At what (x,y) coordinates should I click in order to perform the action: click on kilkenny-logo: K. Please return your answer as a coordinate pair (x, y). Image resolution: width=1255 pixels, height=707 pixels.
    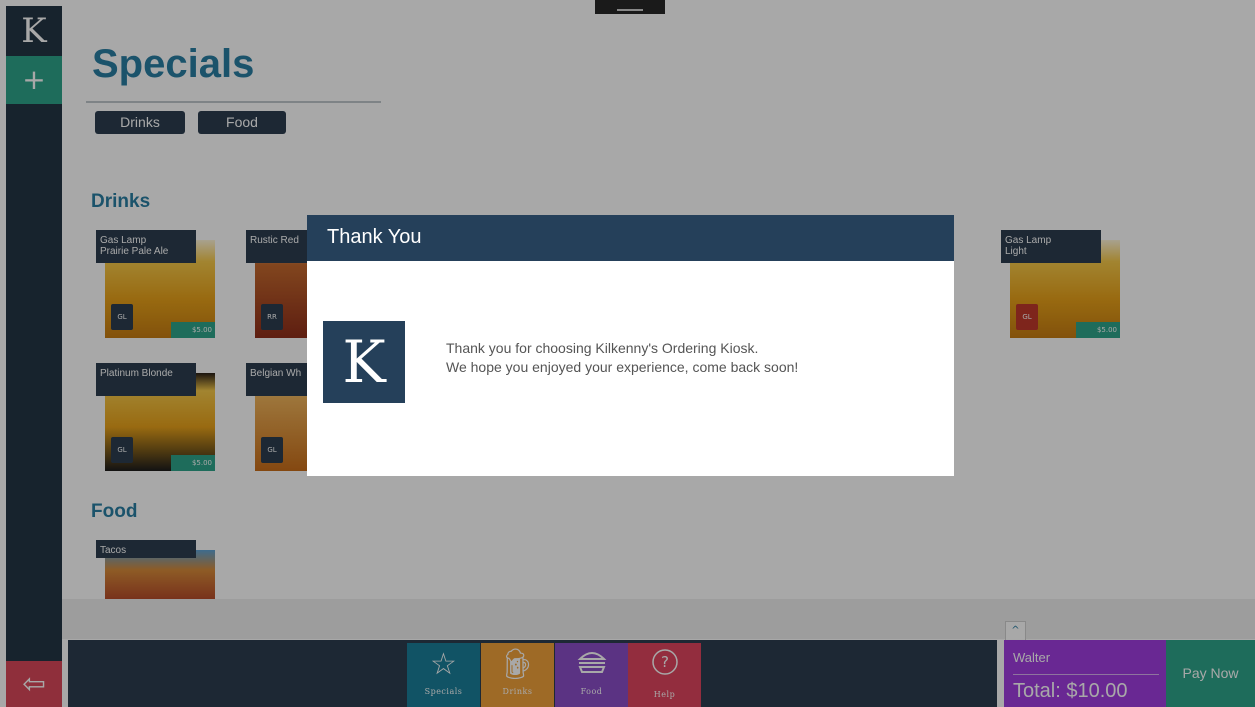
    Looking at the image, I should click on (364, 362).